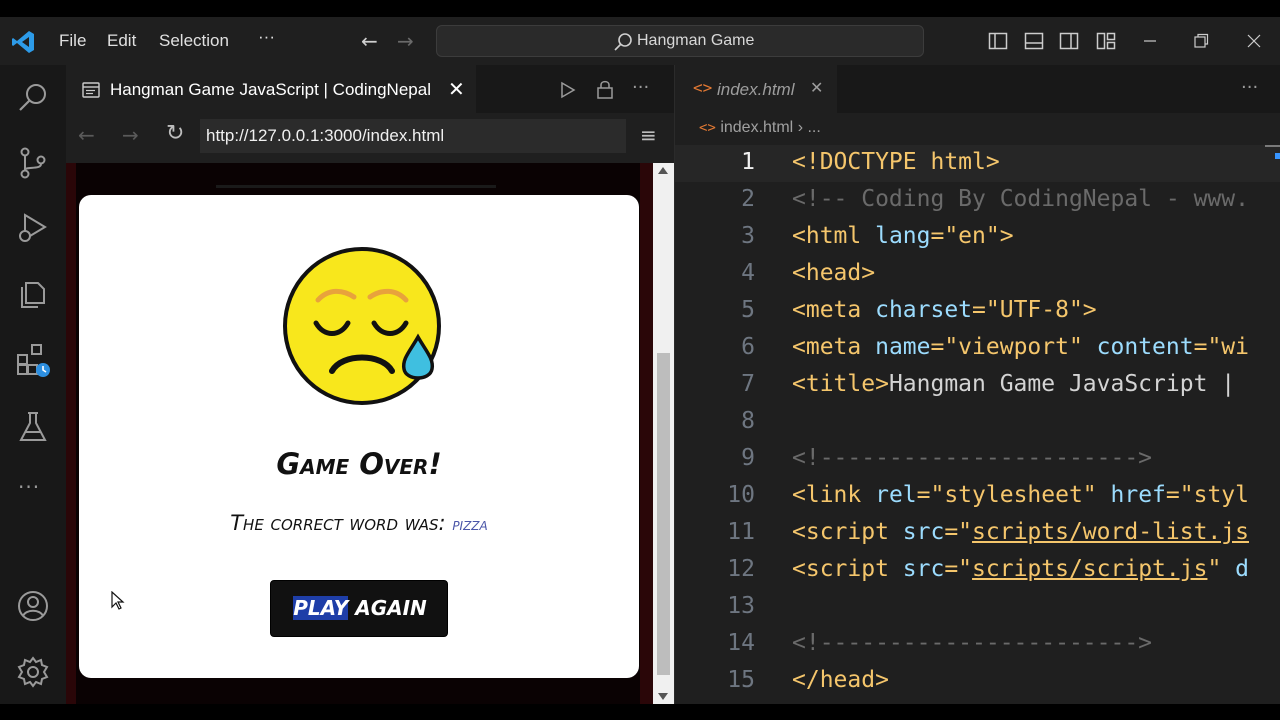 Image resolution: width=1280 pixels, height=720 pixels. Describe the element at coordinates (663, 170) in the screenshot. I see `scroll-up-icon` at that location.